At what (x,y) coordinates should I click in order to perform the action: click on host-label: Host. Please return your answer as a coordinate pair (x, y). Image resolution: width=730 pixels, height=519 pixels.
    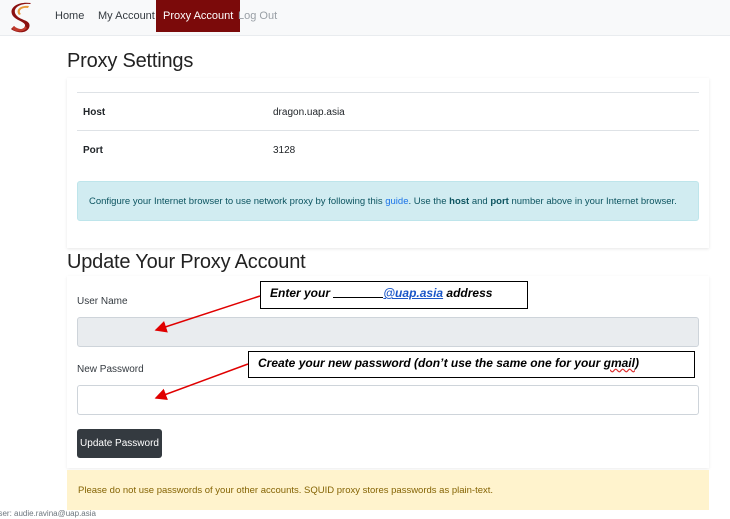
    Looking at the image, I should click on (94, 112).